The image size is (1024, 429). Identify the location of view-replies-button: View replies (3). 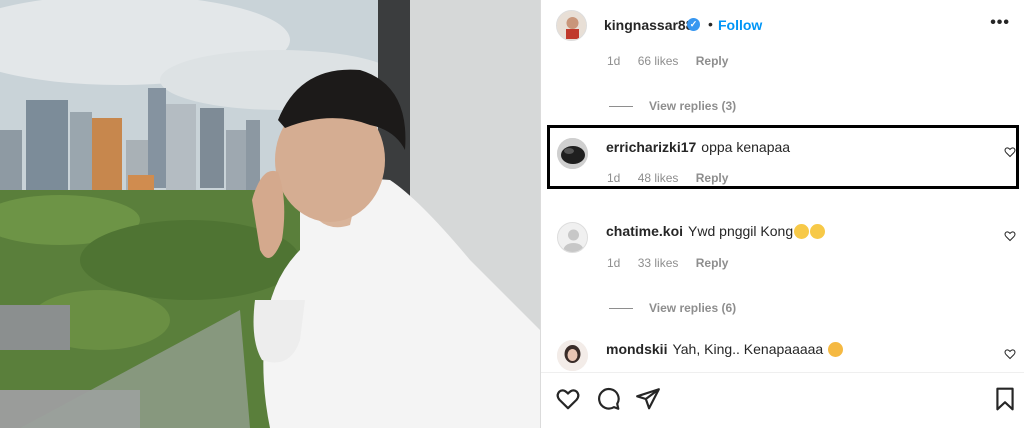
(672, 106).